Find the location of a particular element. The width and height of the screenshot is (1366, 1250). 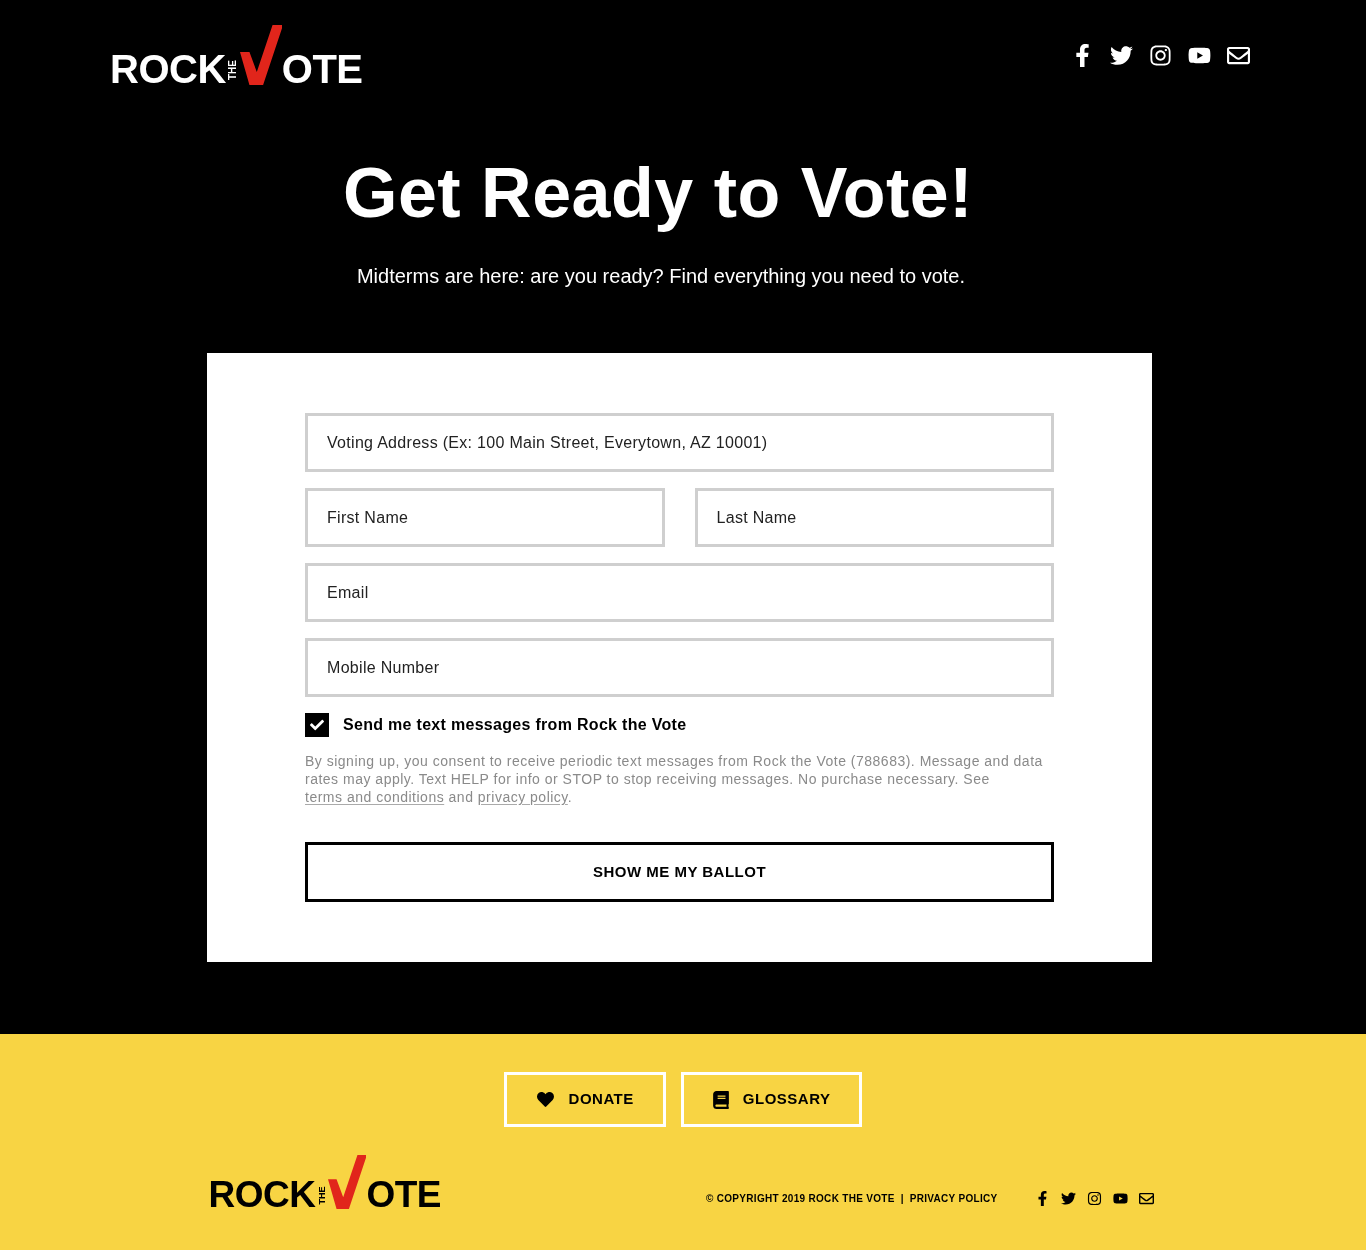

input-field: Mobile Number is located at coordinates (679, 667).